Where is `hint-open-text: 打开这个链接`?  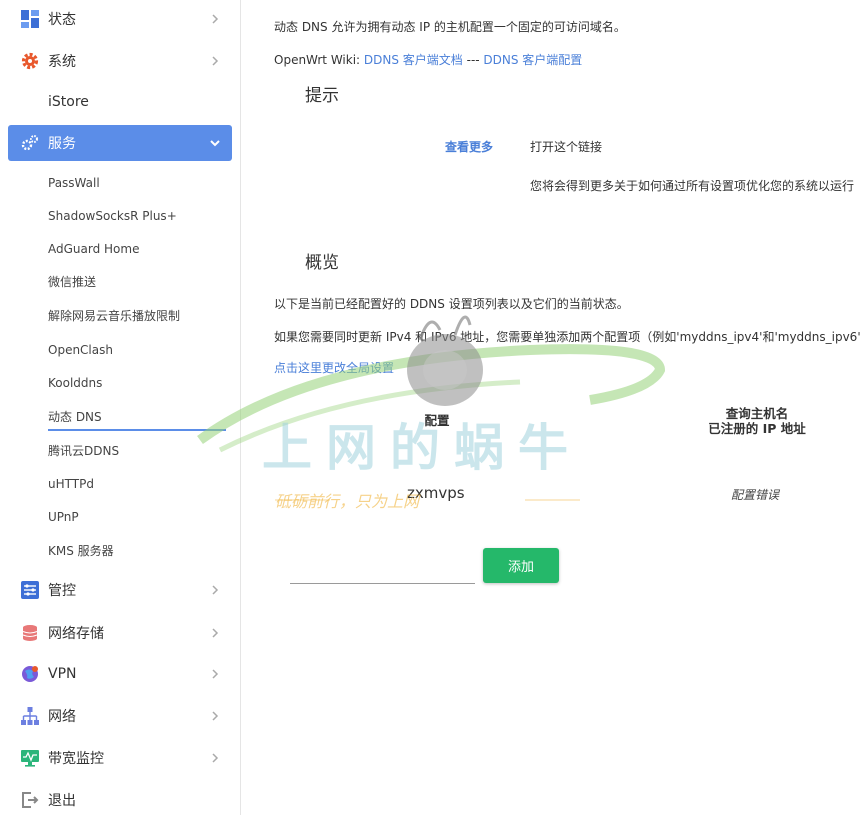 hint-open-text: 打开这个链接 is located at coordinates (566, 147).